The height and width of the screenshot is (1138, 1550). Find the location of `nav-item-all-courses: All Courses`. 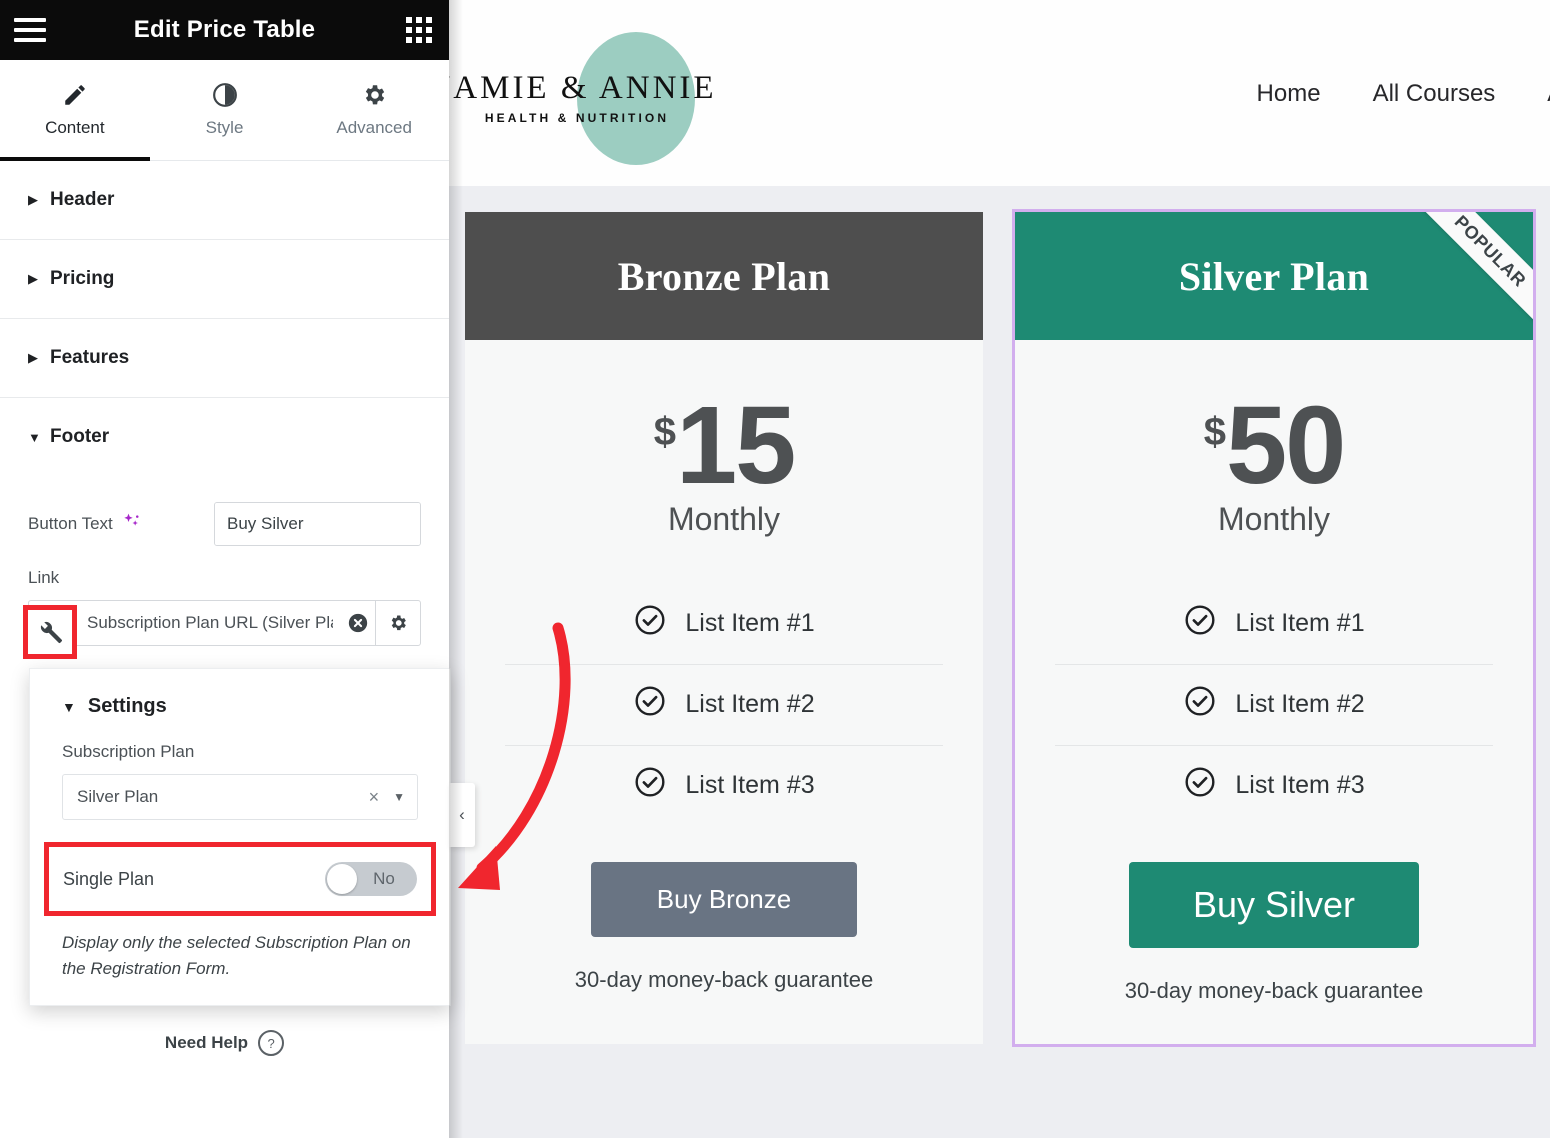

nav-item-all-courses: All Courses is located at coordinates (1434, 94).